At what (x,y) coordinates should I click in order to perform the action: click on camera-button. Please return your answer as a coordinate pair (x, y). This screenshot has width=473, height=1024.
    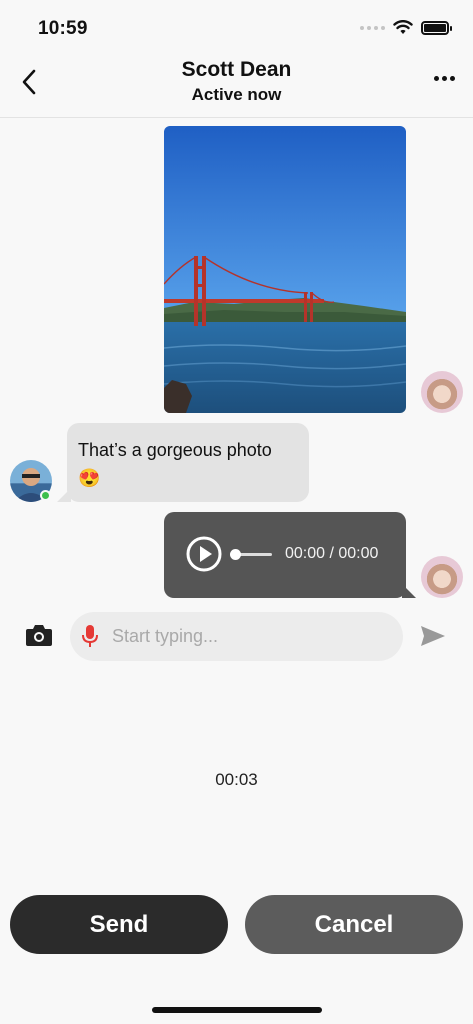
    Looking at the image, I should click on (39, 635).